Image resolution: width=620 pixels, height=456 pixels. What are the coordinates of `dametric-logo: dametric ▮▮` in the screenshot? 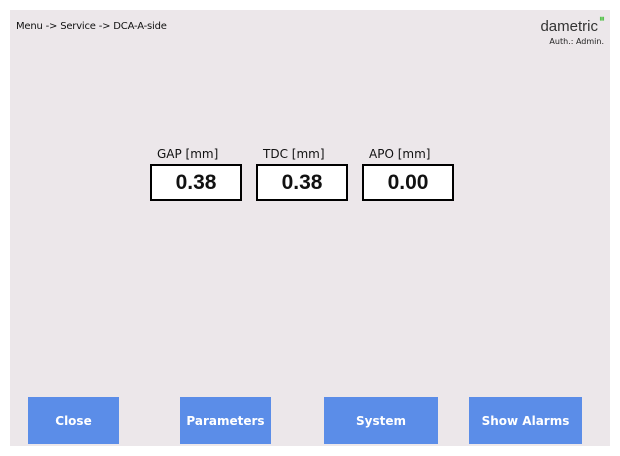 It's located at (572, 25).